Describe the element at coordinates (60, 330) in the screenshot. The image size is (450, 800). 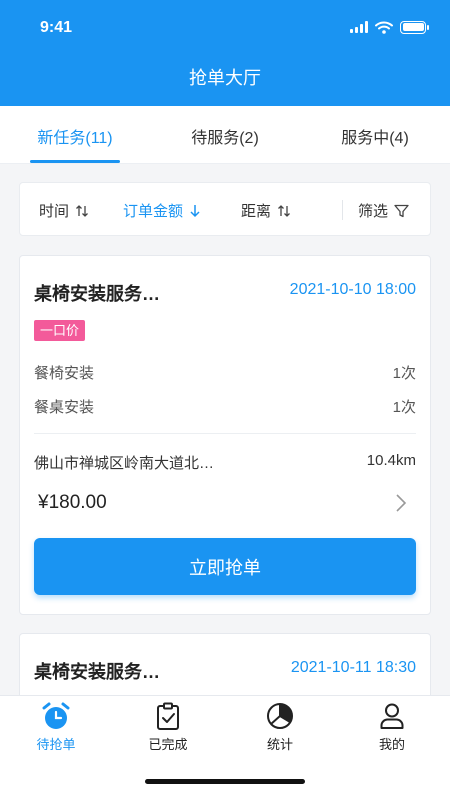
I see `price-type-badge: 一口价` at that location.